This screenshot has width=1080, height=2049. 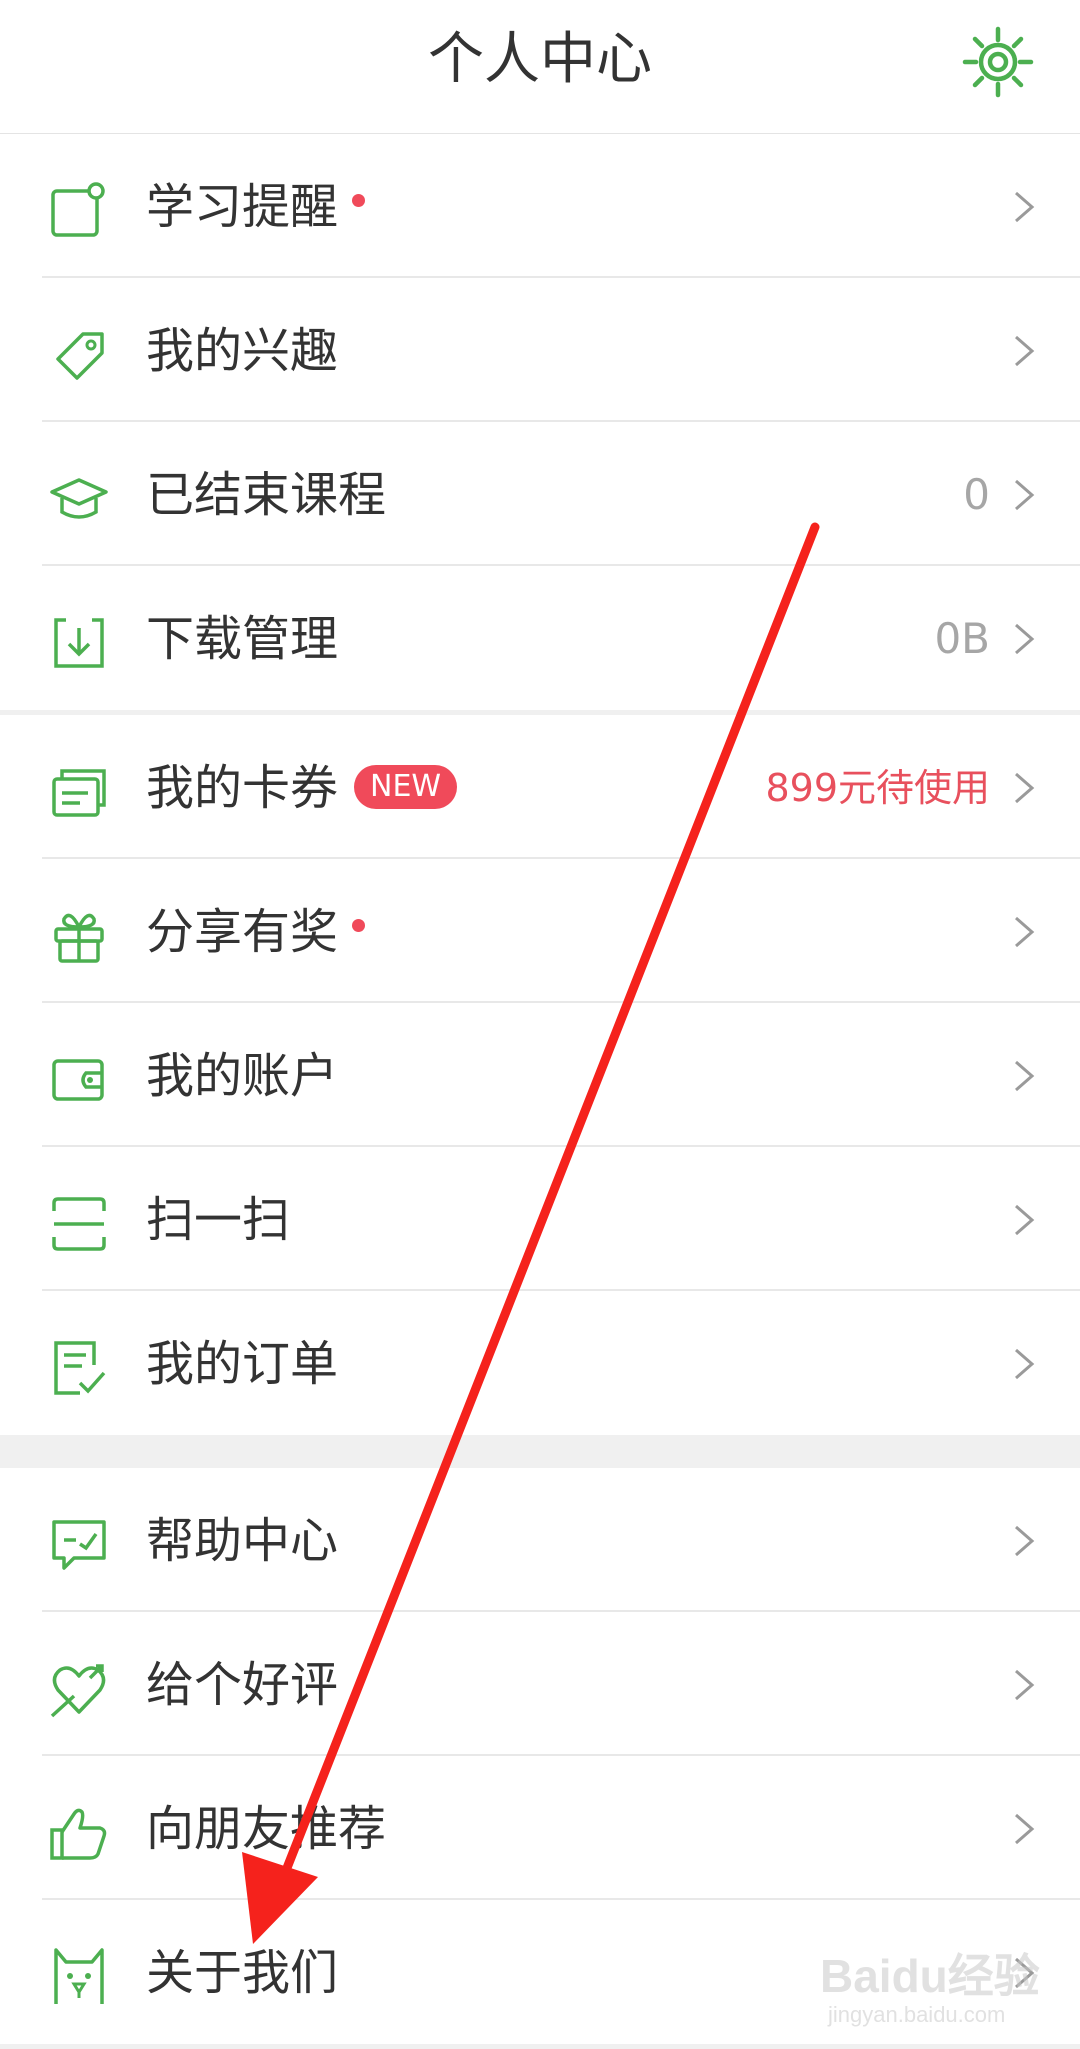 What do you see at coordinates (406, 787) in the screenshot?
I see `new-badge: NEW` at bounding box center [406, 787].